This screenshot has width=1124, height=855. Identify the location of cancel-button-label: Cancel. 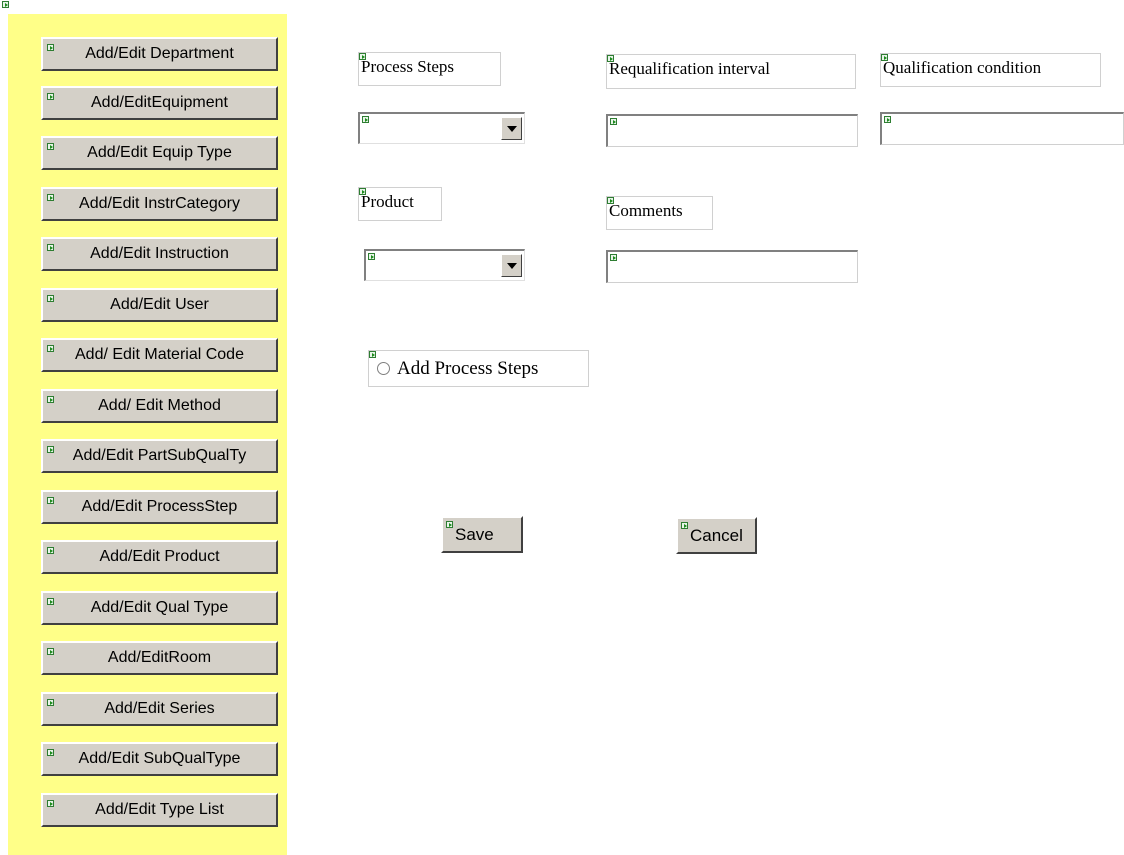
(716, 535).